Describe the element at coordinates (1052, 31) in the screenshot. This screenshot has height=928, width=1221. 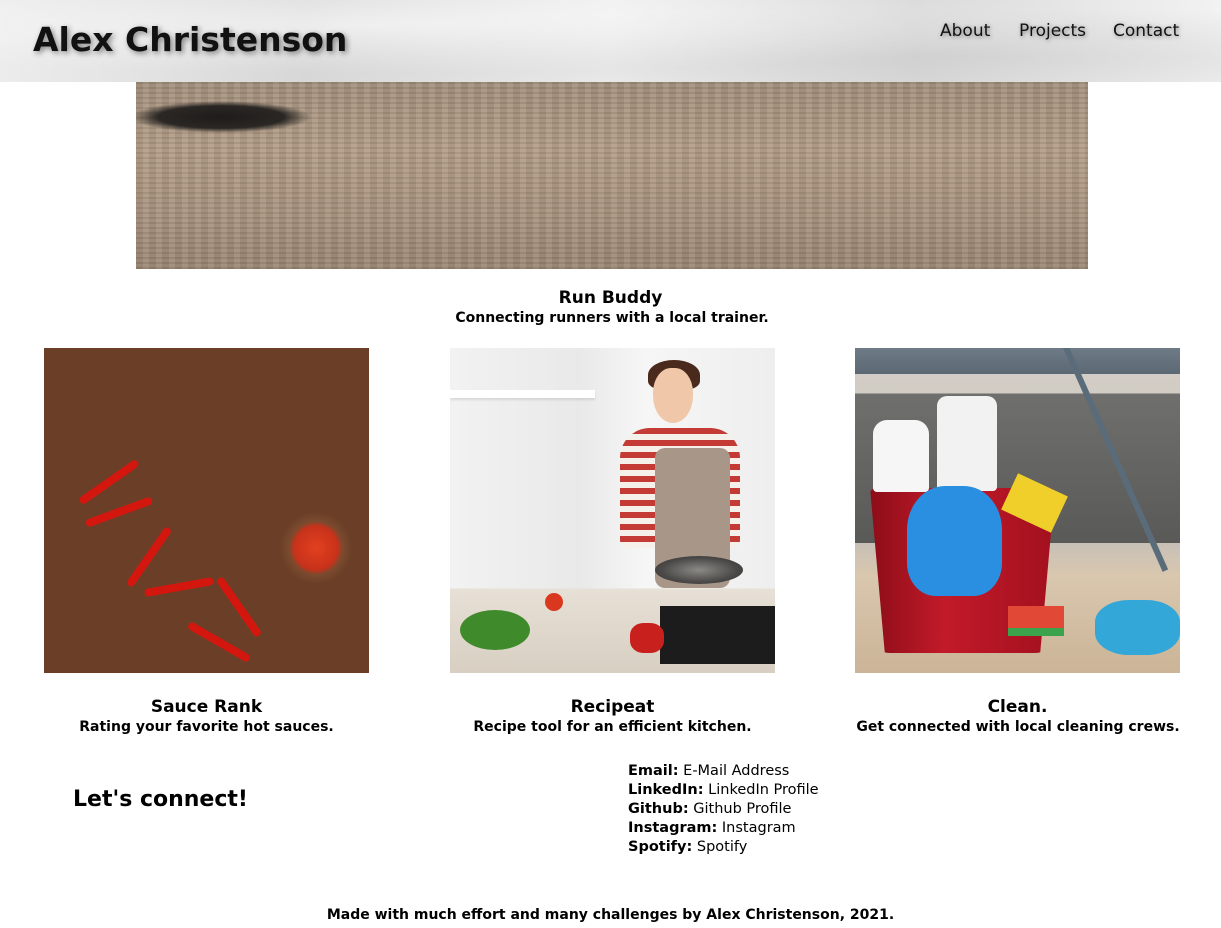
I see `nav-link-projects: Projects` at that location.